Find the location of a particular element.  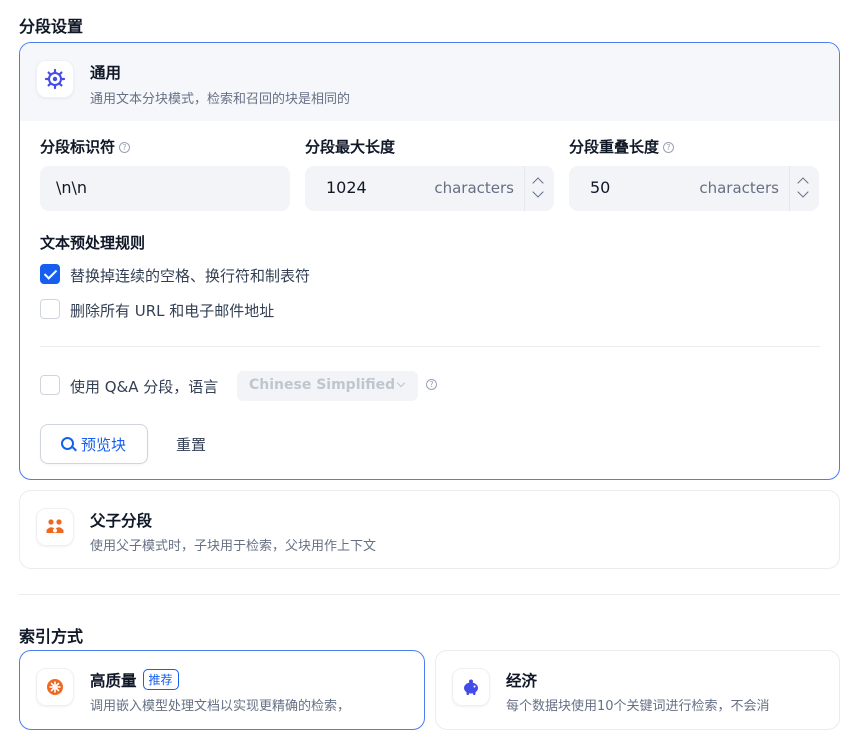

replace-spaces-checkbox is located at coordinates (50, 274).